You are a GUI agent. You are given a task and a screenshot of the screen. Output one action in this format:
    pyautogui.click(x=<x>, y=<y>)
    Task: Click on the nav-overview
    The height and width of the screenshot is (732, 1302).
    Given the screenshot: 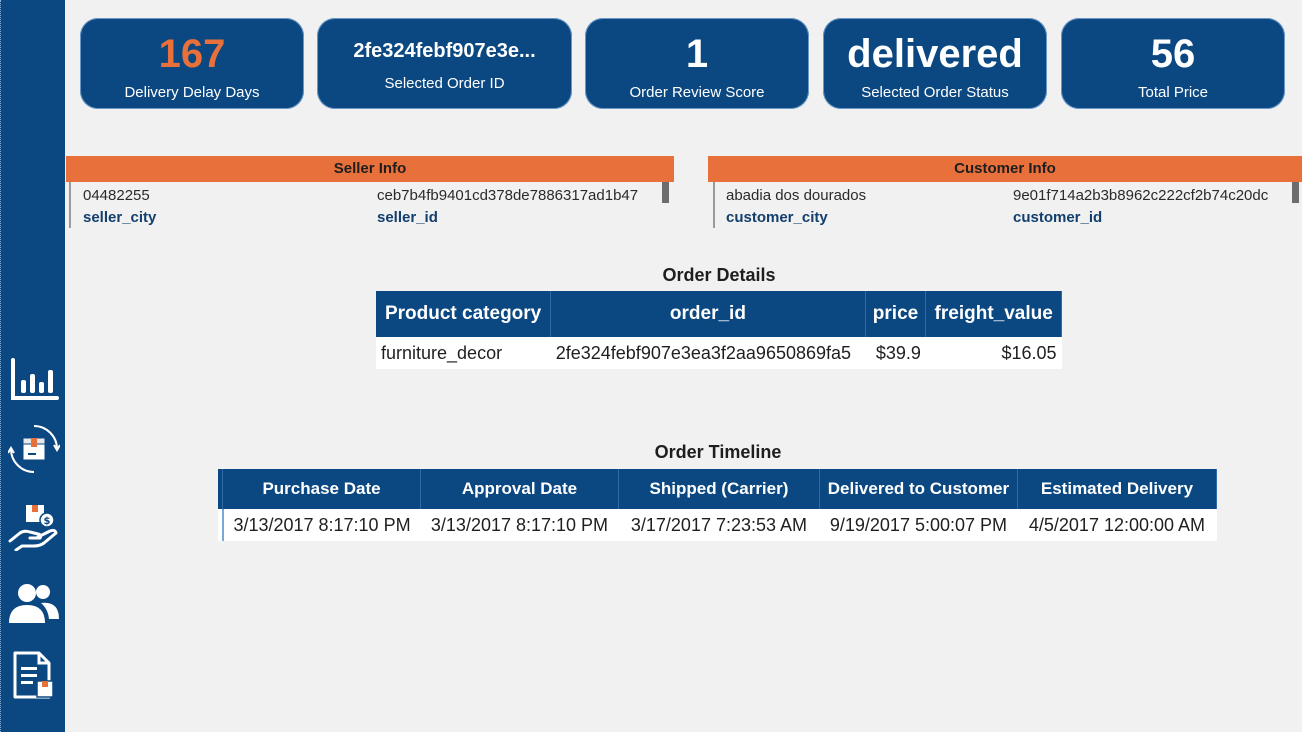 What is the action you would take?
    pyautogui.click(x=34, y=380)
    